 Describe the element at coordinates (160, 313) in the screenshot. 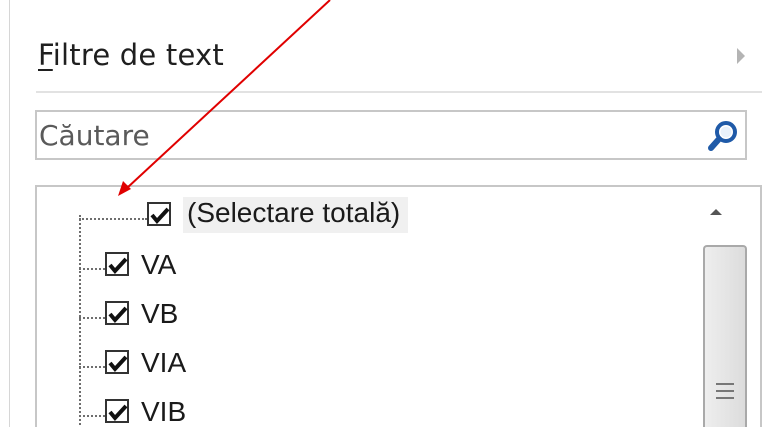

I see `item-label: VB` at that location.